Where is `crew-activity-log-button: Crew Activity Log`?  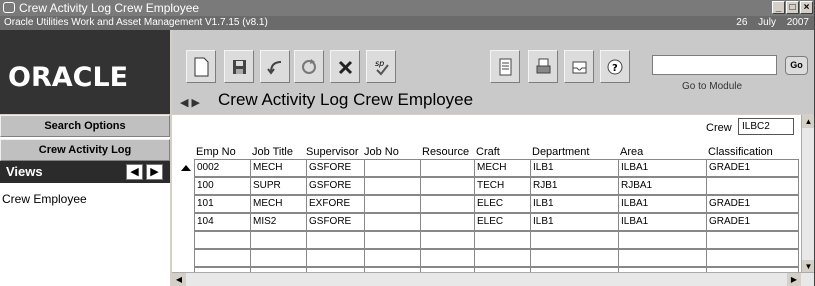 crew-activity-log-button: Crew Activity Log is located at coordinates (85, 150).